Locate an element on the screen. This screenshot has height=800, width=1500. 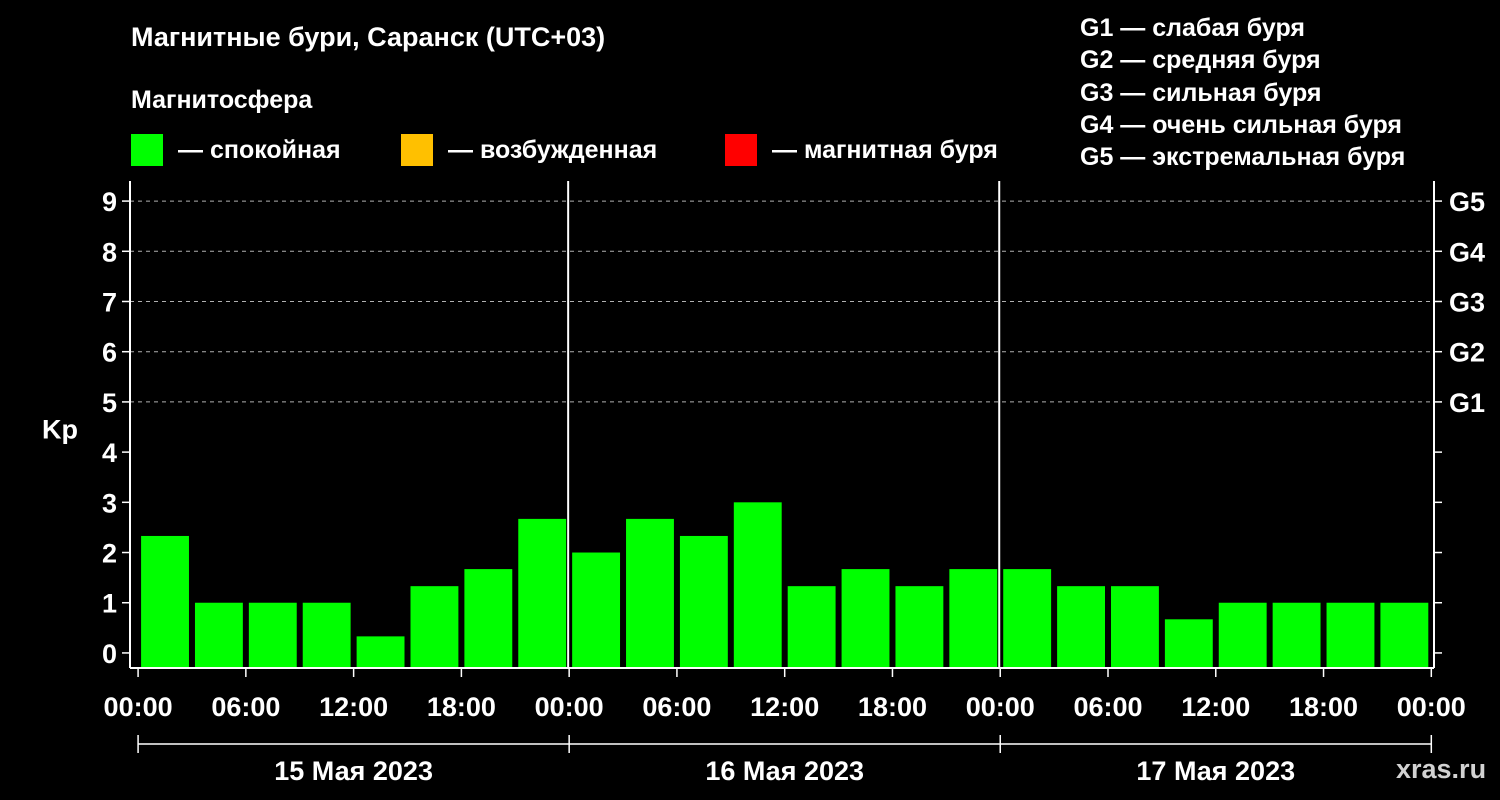
y-tick-label: 4 is located at coordinates (109, 453).